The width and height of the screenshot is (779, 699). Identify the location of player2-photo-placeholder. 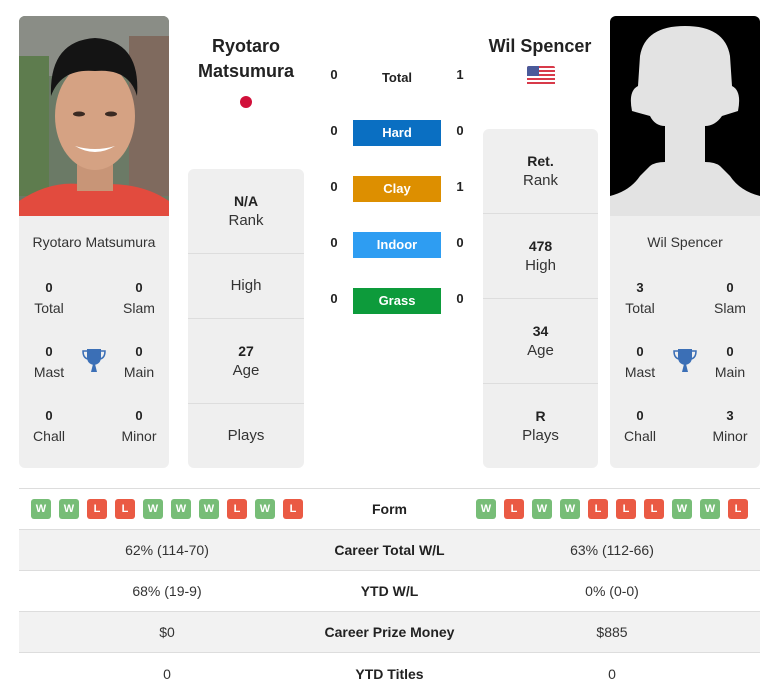
(685, 116).